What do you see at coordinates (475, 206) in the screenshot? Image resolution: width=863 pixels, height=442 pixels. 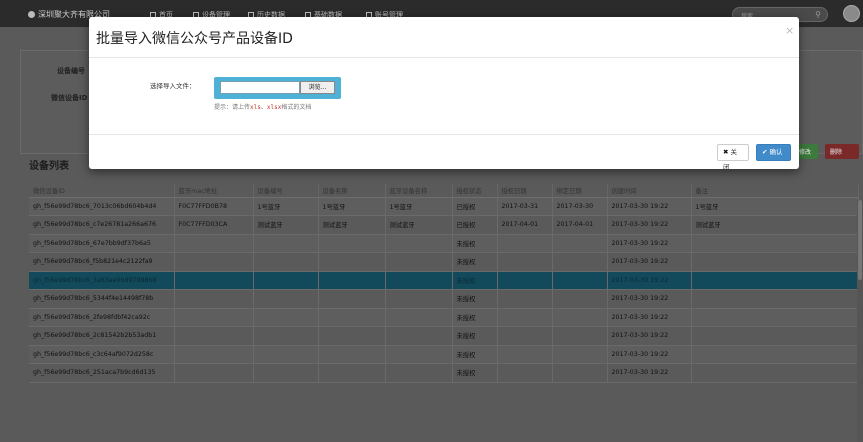 I see `table-cell: 已授权` at bounding box center [475, 206].